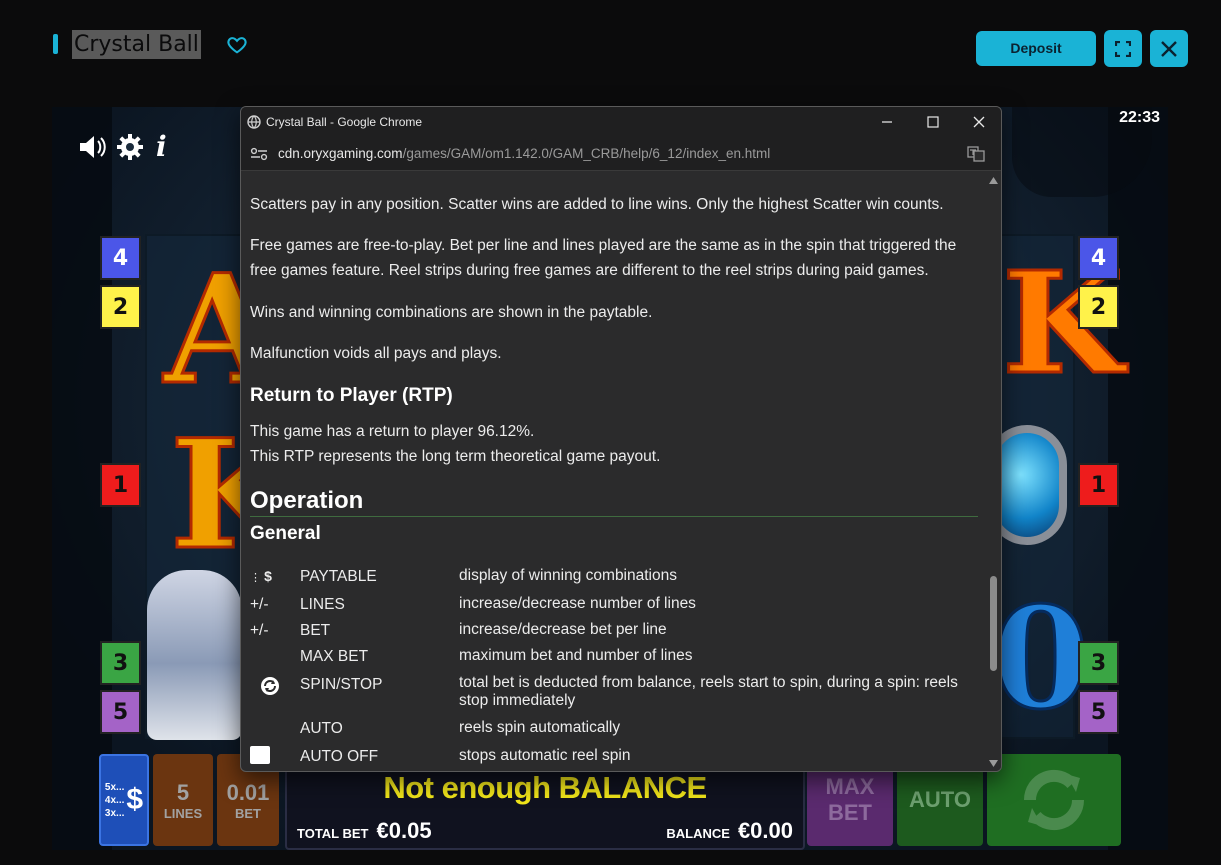 The height and width of the screenshot is (865, 1221). I want to click on operation-name: SPIN/STOP, so click(341, 684).